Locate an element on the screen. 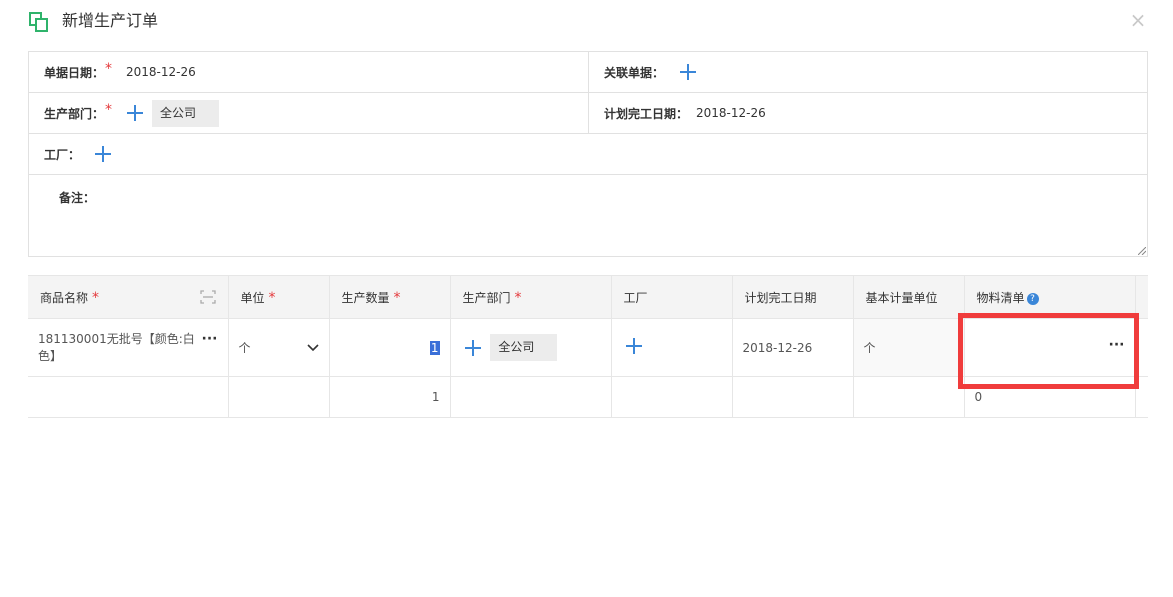  help-icon: ? is located at coordinates (1032, 298).